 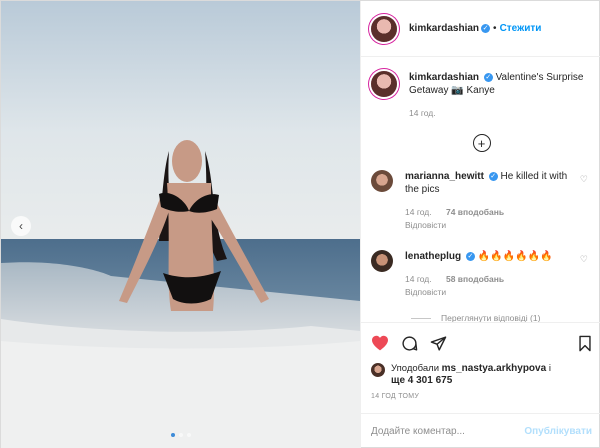 I want to click on publish-button: Опублікувати, so click(x=558, y=431).